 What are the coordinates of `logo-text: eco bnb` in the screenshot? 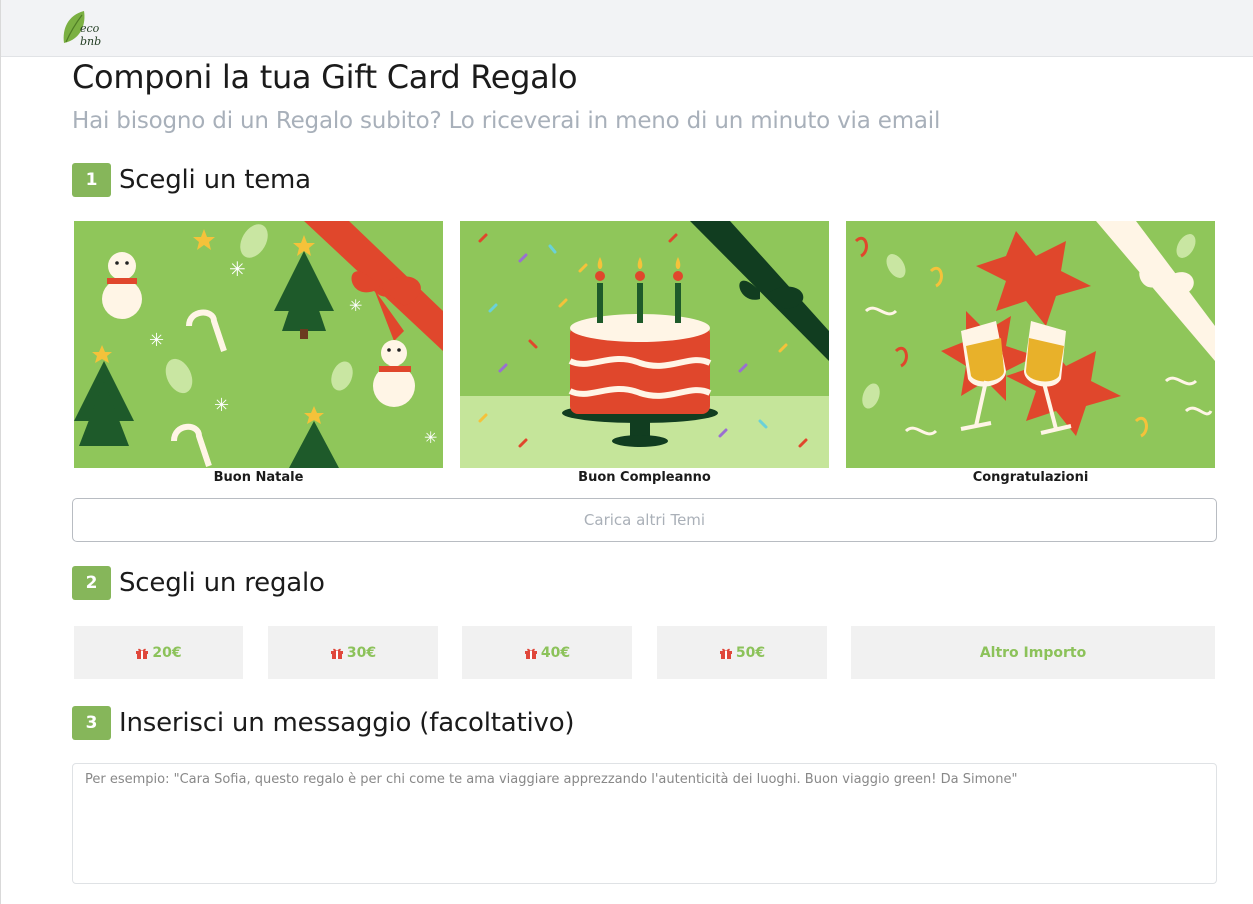 It's located at (91, 35).